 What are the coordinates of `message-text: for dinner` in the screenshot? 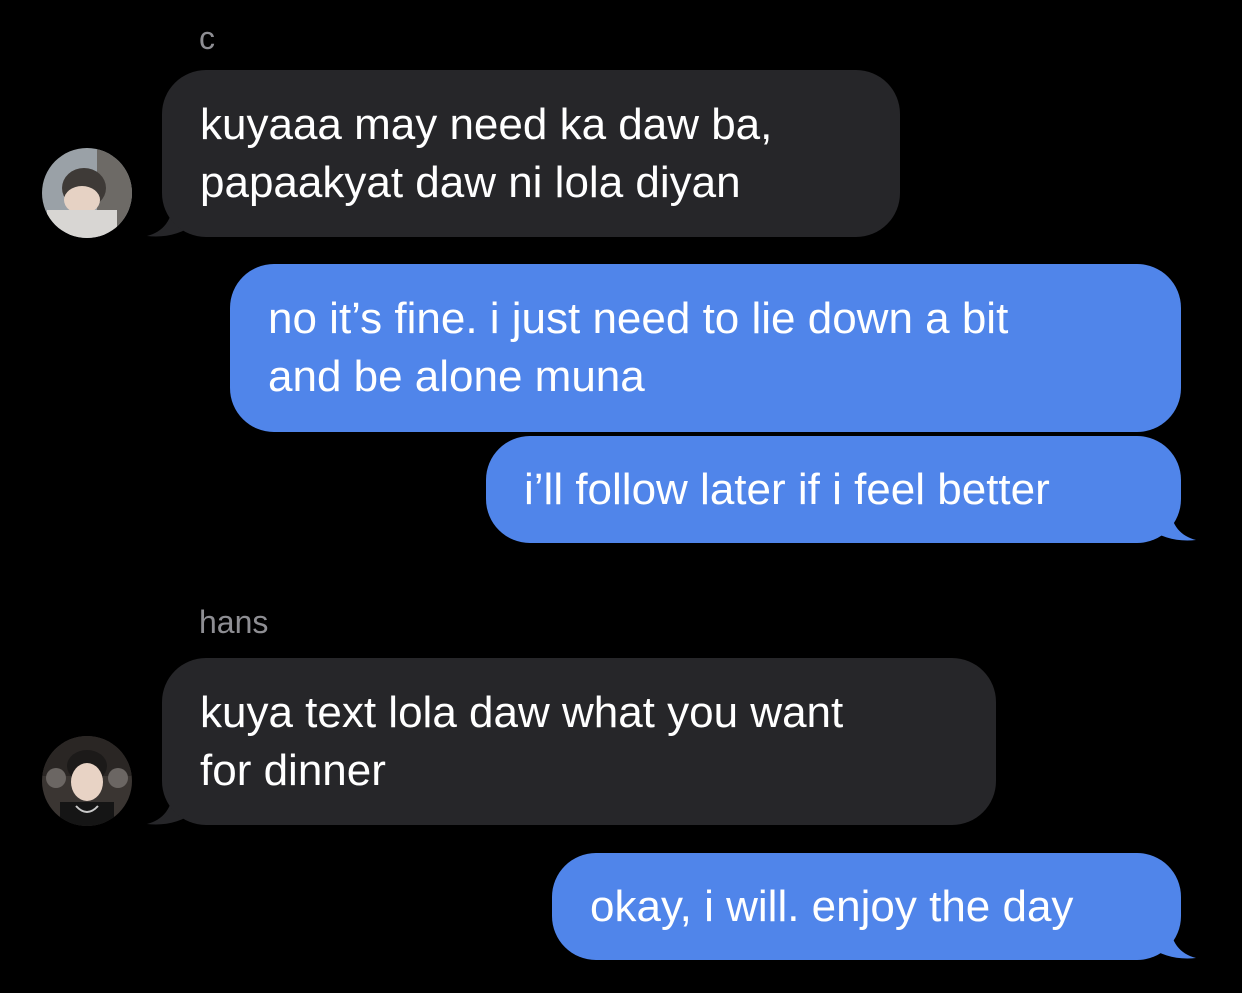 It's located at (293, 770).